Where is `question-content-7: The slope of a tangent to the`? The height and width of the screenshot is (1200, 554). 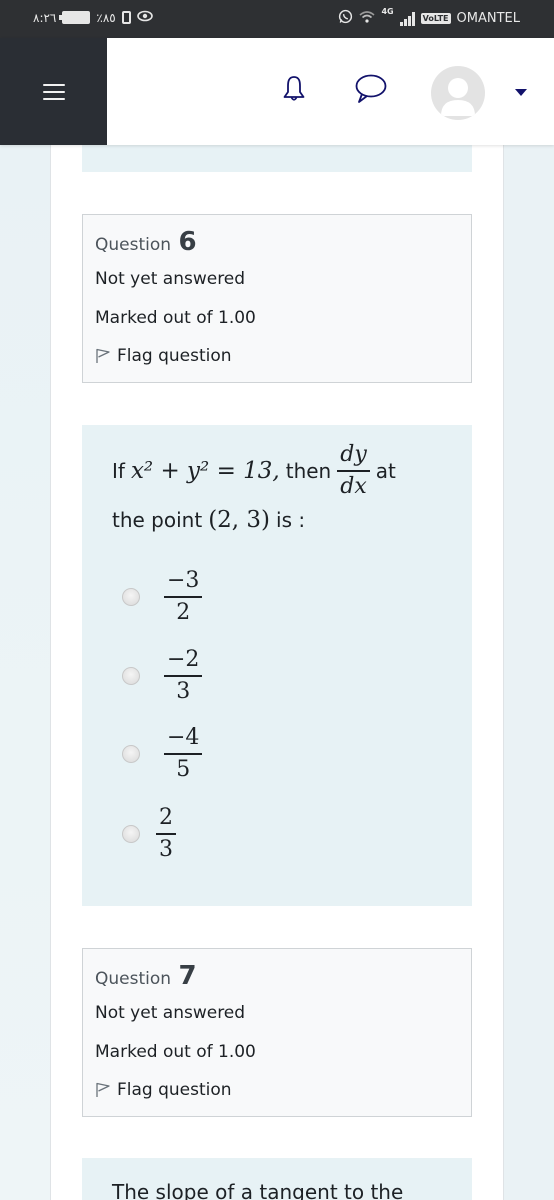 question-content-7: The slope of a tangent to the is located at coordinates (277, 1179).